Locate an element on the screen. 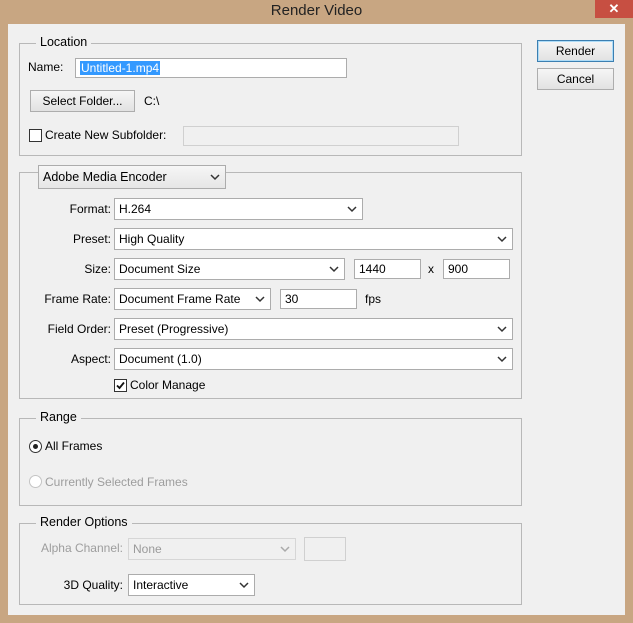  create-subfolder-label: Create New Subfolder: is located at coordinates (106, 135).